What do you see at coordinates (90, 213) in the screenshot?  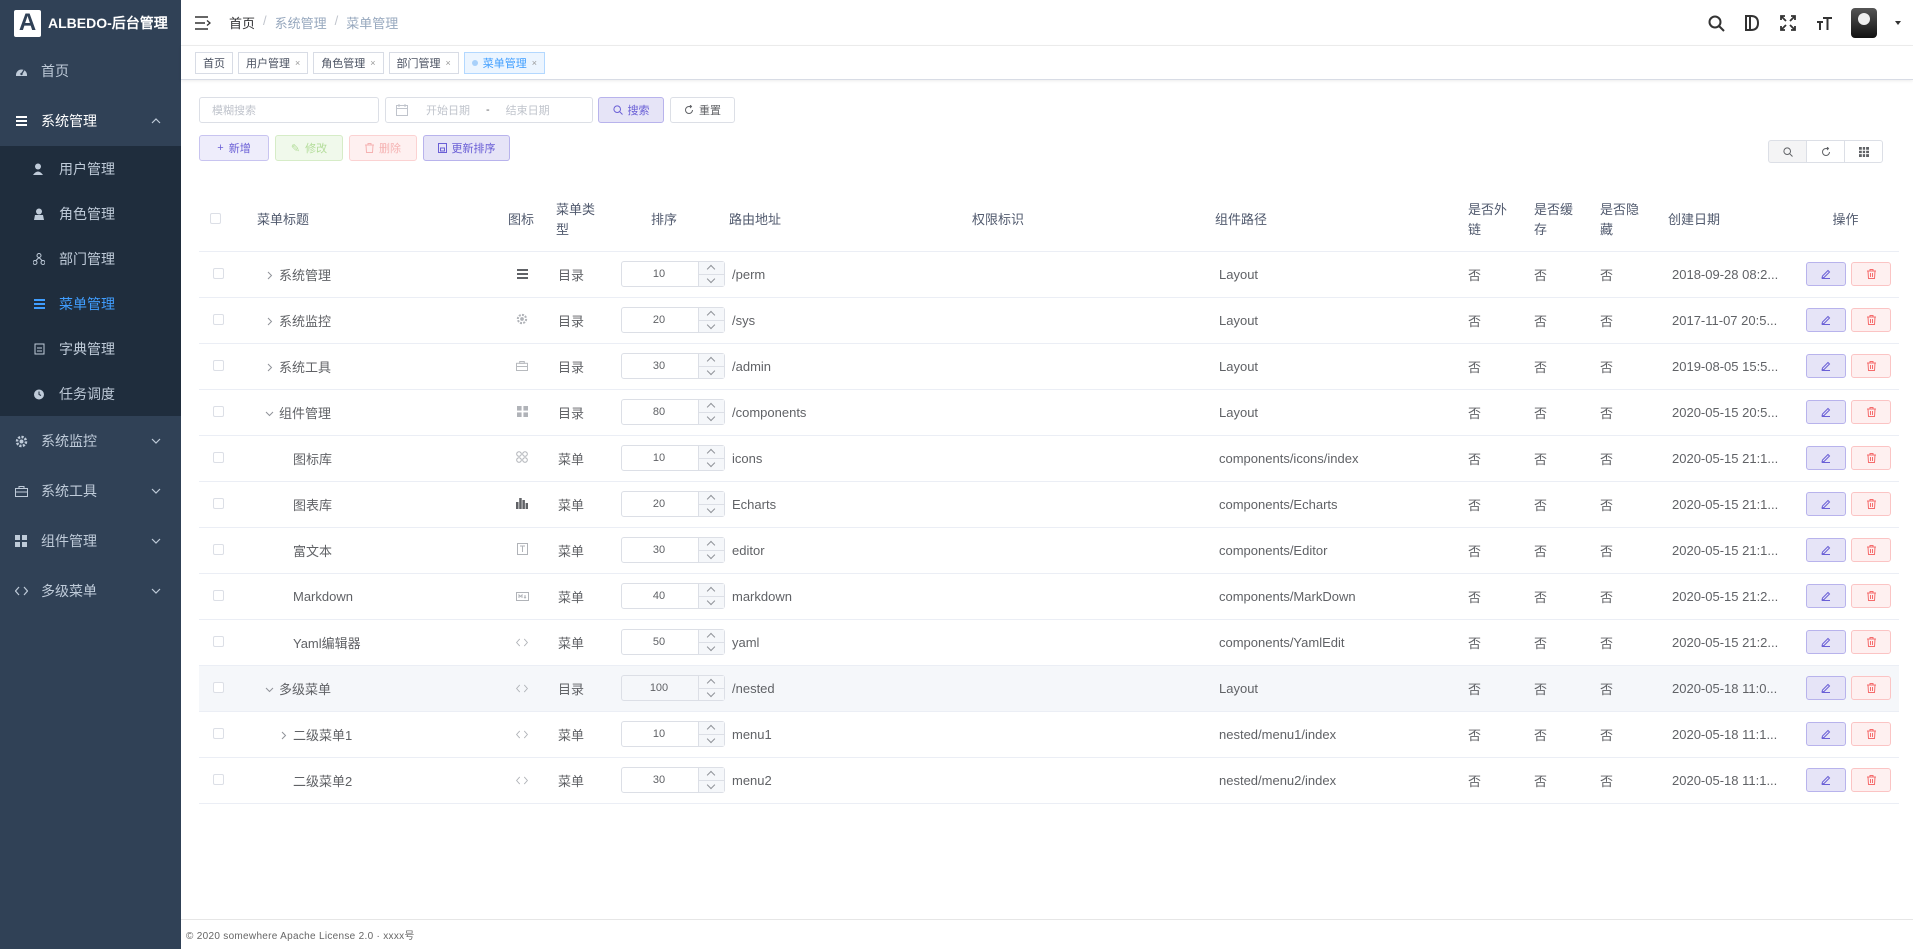 I see `sidebar-item-roles: 角色管理` at bounding box center [90, 213].